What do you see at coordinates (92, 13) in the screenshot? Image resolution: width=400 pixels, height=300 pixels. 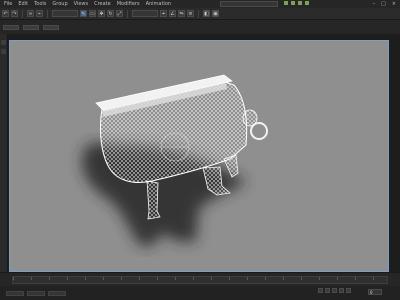 I see `select-region-icon: ▭` at bounding box center [92, 13].